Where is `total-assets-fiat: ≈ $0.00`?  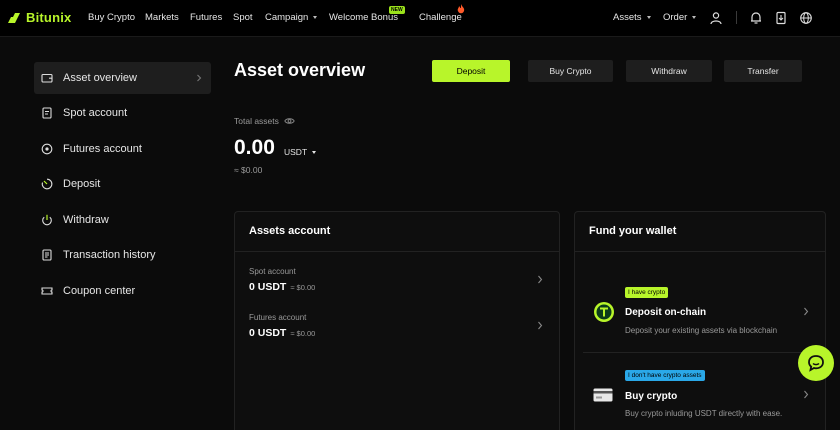
total-assets-fiat: ≈ $0.00 is located at coordinates (248, 170).